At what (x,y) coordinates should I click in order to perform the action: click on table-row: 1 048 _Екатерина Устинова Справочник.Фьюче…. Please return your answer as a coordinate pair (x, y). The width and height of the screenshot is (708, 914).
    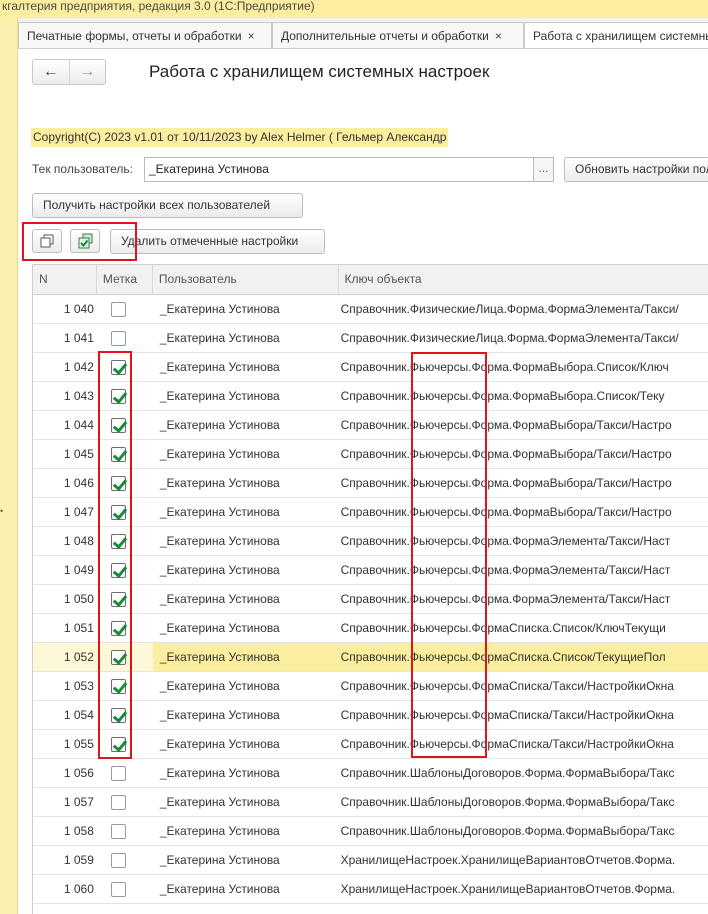
    Looking at the image, I should click on (370, 541).